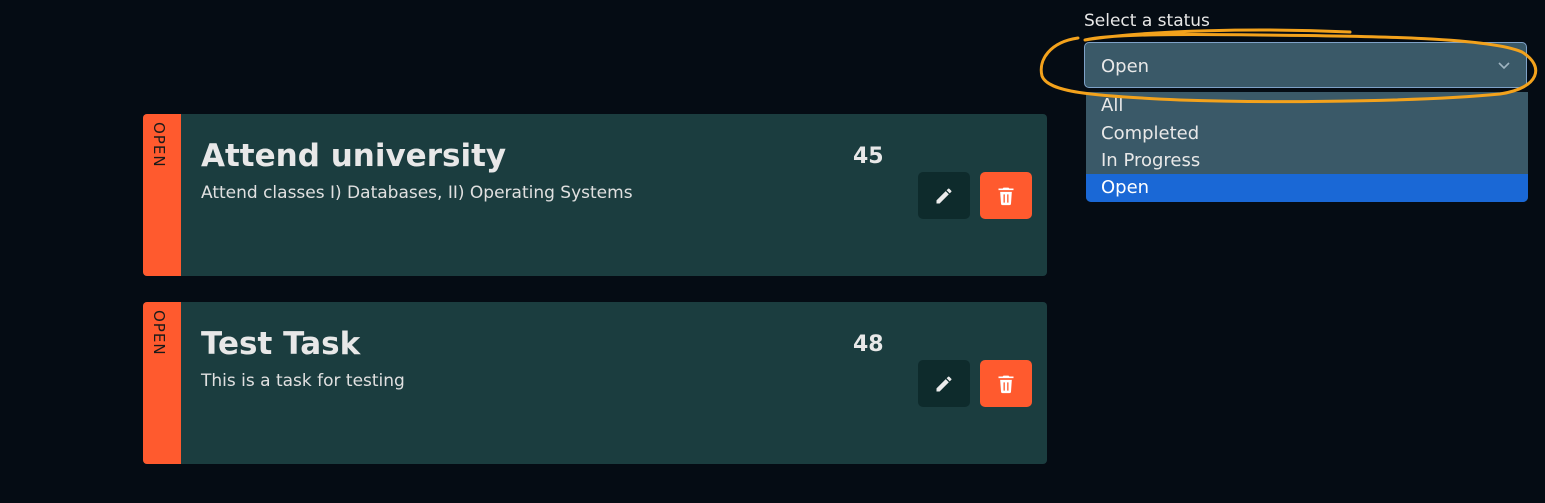  I want to click on status-option-in-progress: In Progress, so click(1307, 161).